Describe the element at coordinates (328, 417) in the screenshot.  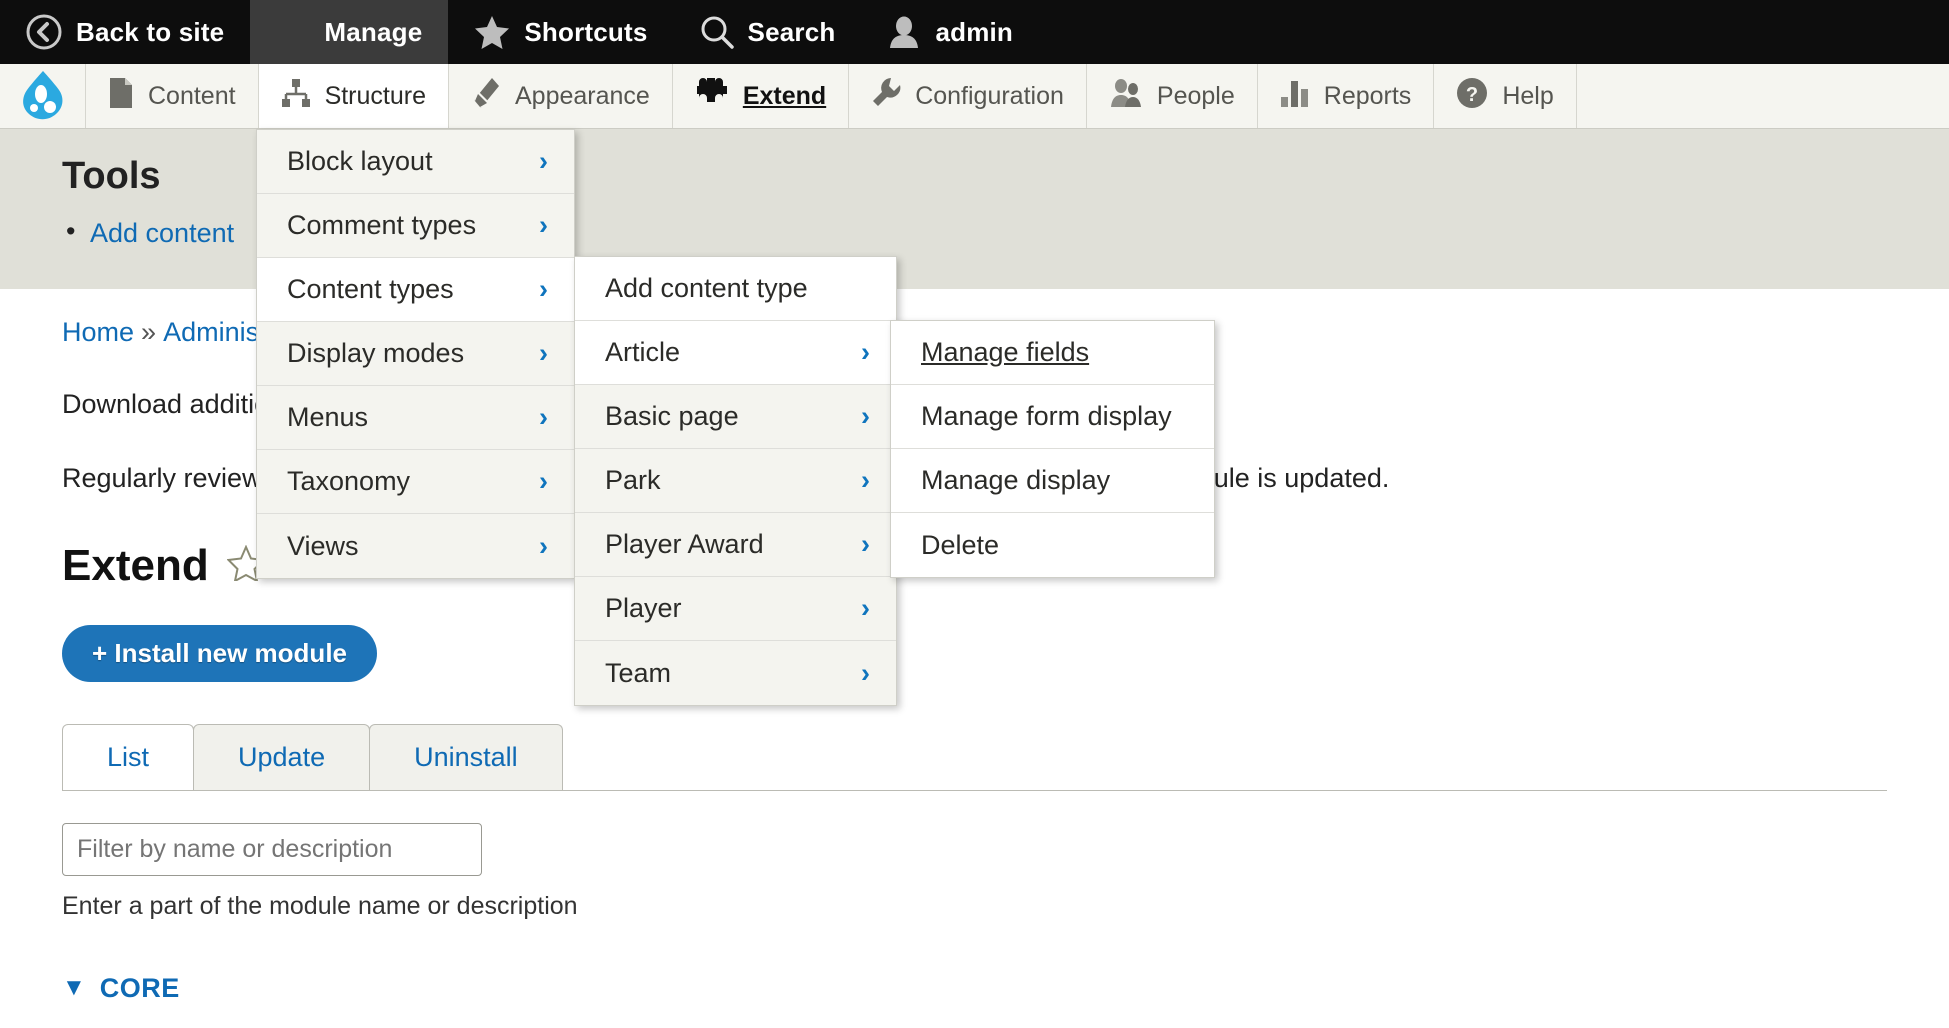
I see `menu-item-label: Menus` at that location.